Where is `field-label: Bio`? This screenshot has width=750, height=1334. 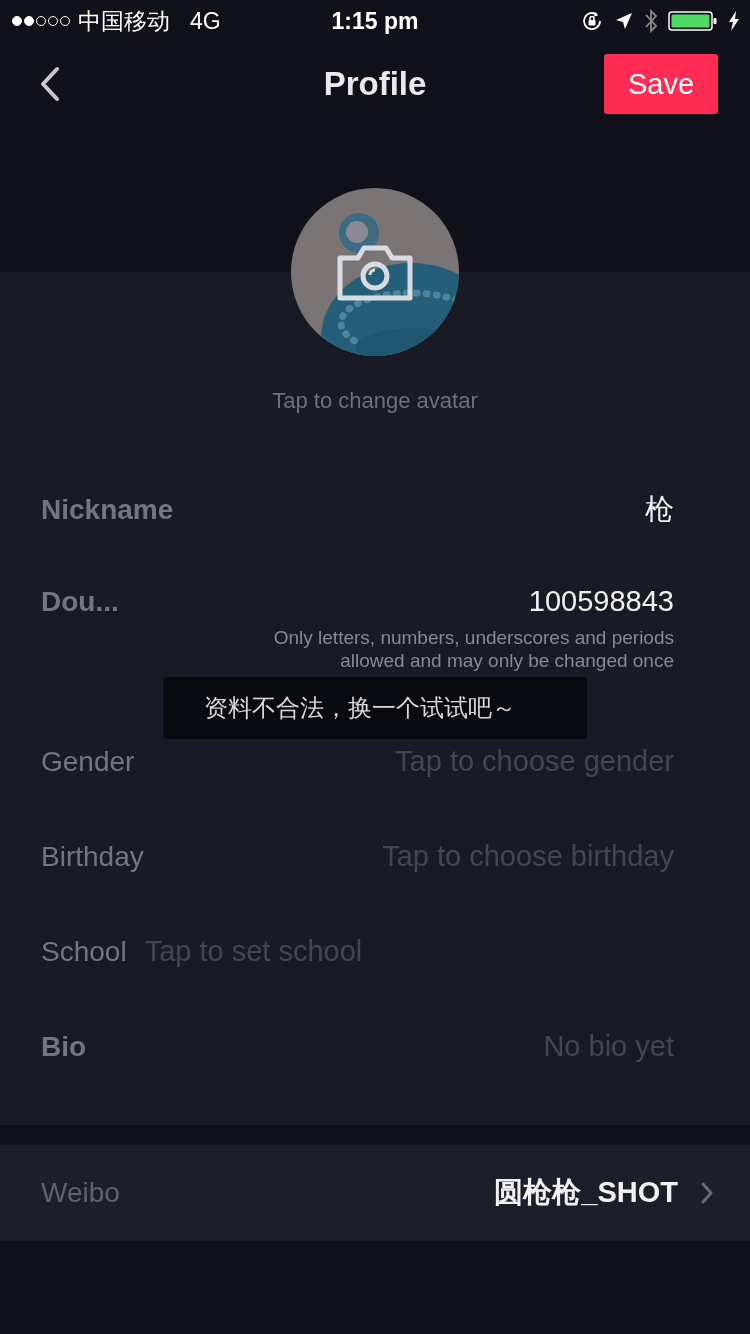
field-label: Bio is located at coordinates (64, 1046).